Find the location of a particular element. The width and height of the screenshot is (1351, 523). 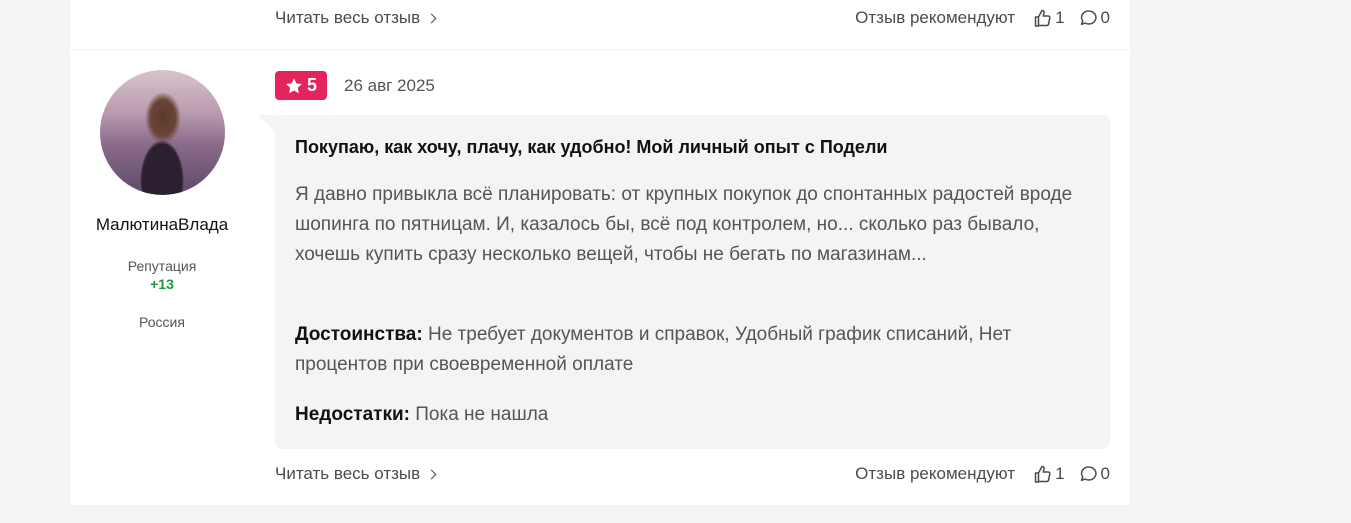

rating-badge: 5 is located at coordinates (301, 85).